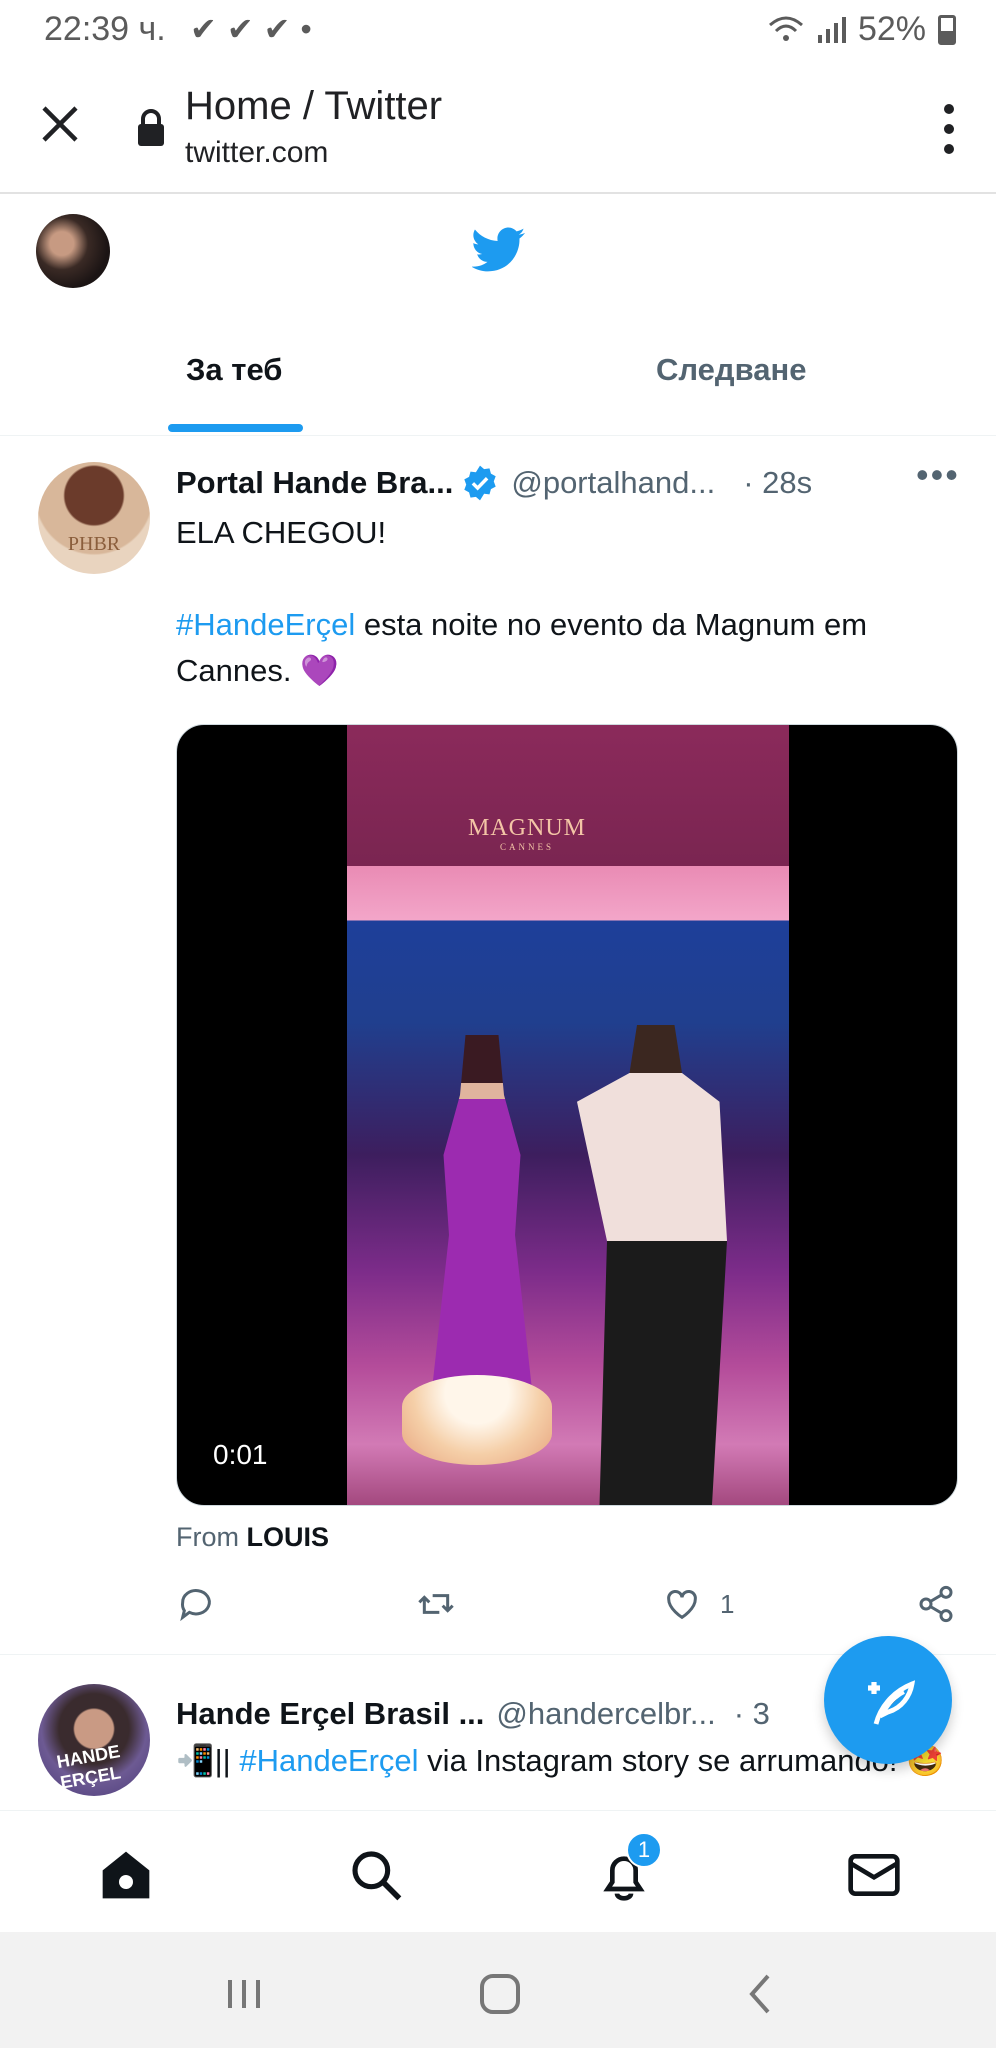 Image resolution: width=996 pixels, height=2048 pixels. Describe the element at coordinates (498, 316) in the screenshot. I see `twitter-header: За теб Следване` at that location.